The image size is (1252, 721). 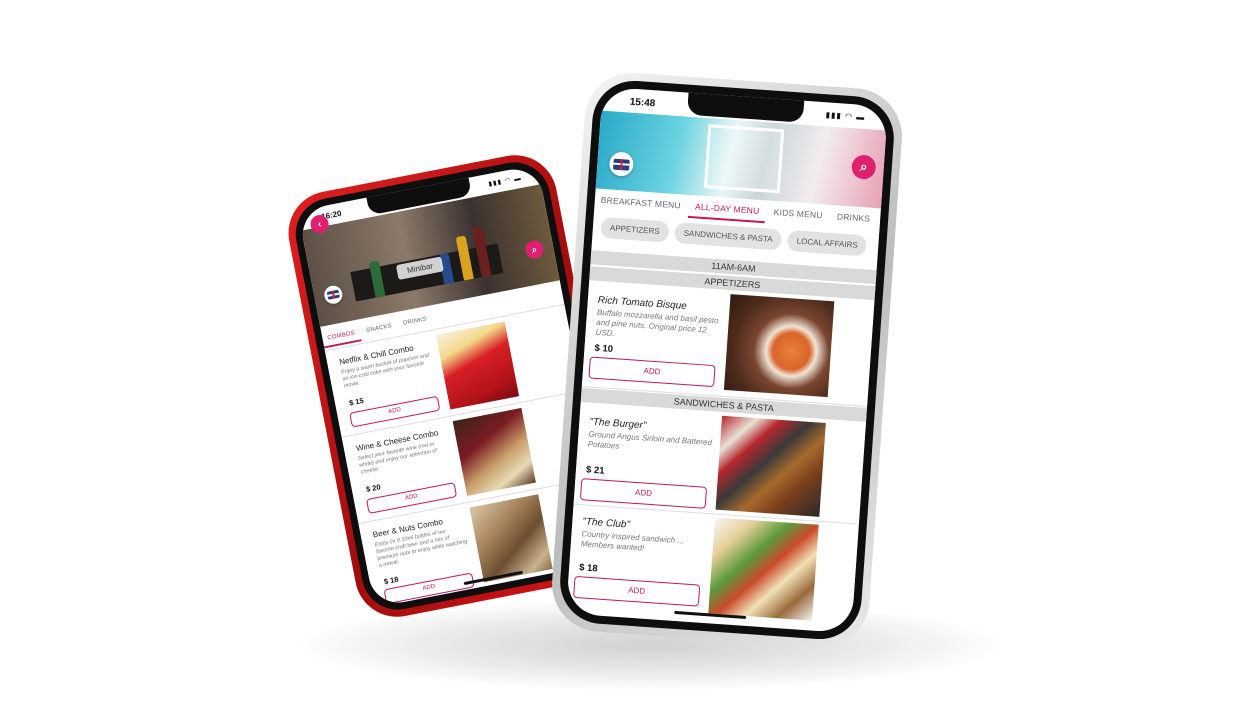 What do you see at coordinates (595, 470) in the screenshot?
I see `item-price: $ 21` at bounding box center [595, 470].